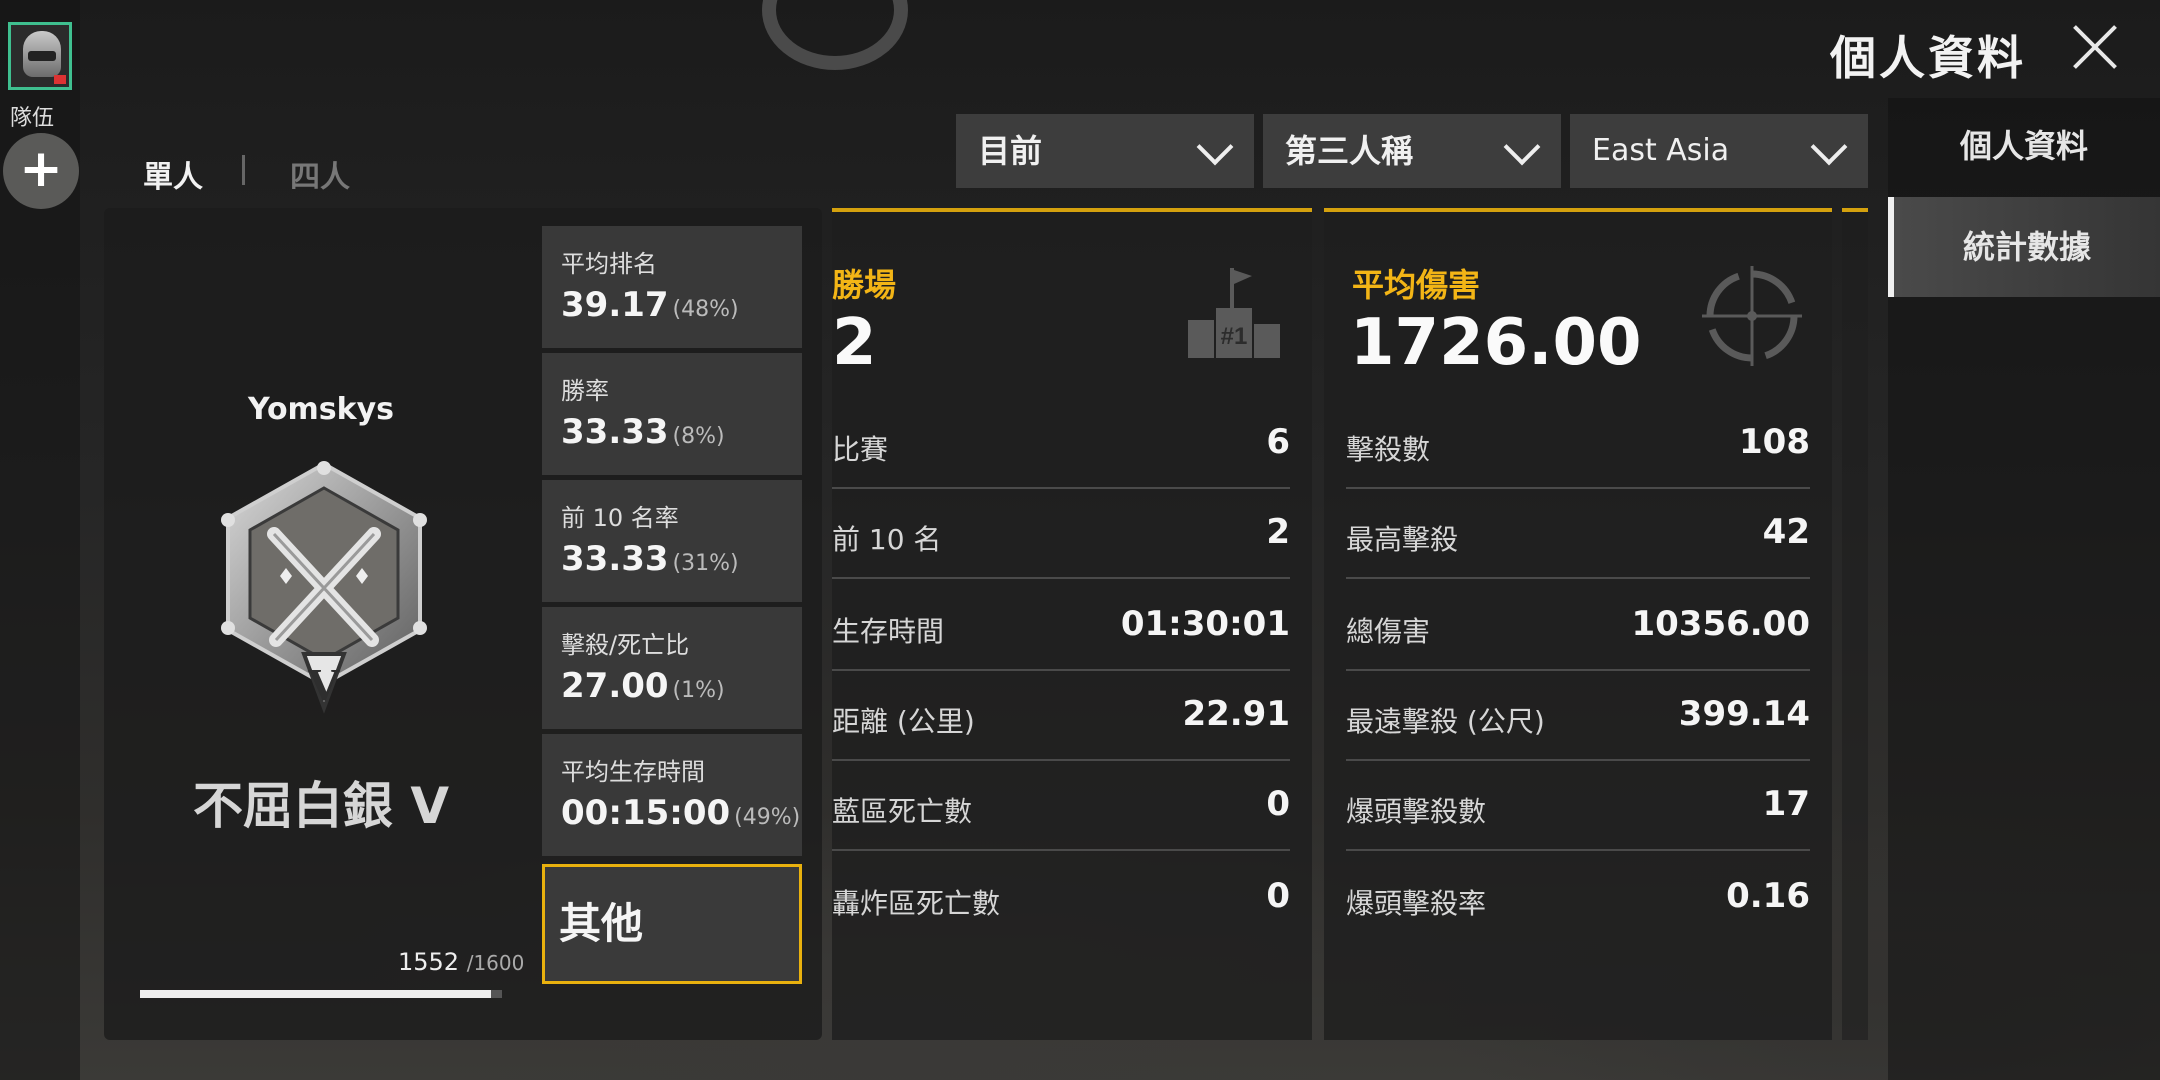 This screenshot has height=1080, width=2160. Describe the element at coordinates (698, 690) in the screenshot. I see `tile-percent: (1%)` at that location.